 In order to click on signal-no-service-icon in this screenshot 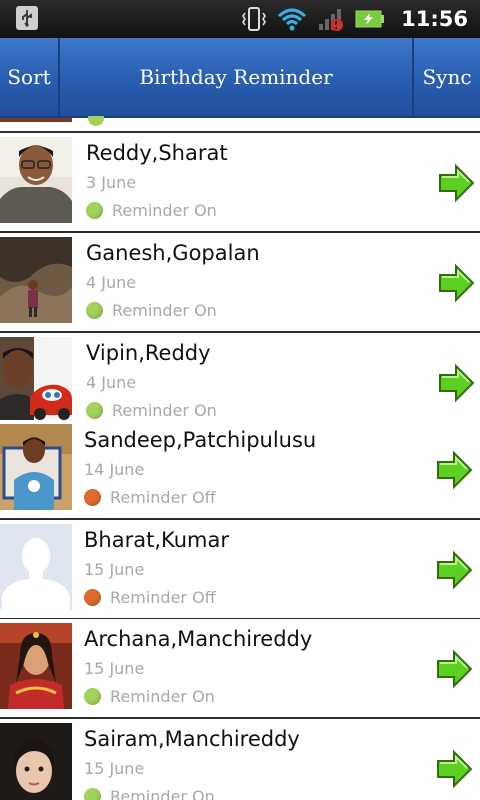, I will do `click(331, 20)`.